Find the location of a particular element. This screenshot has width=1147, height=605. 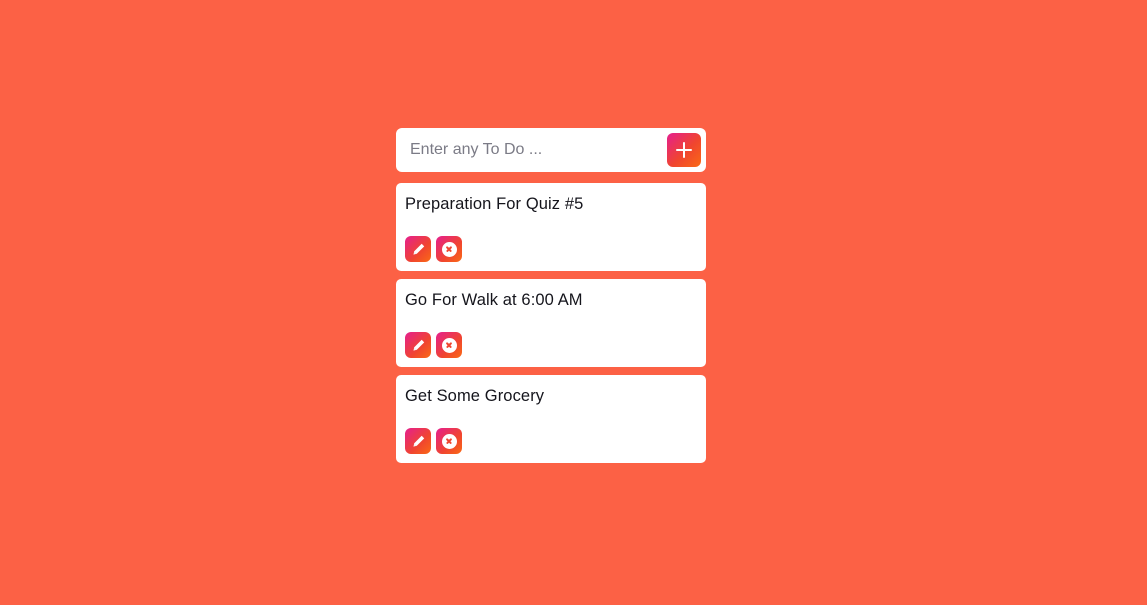

plus-icon is located at coordinates (684, 150).